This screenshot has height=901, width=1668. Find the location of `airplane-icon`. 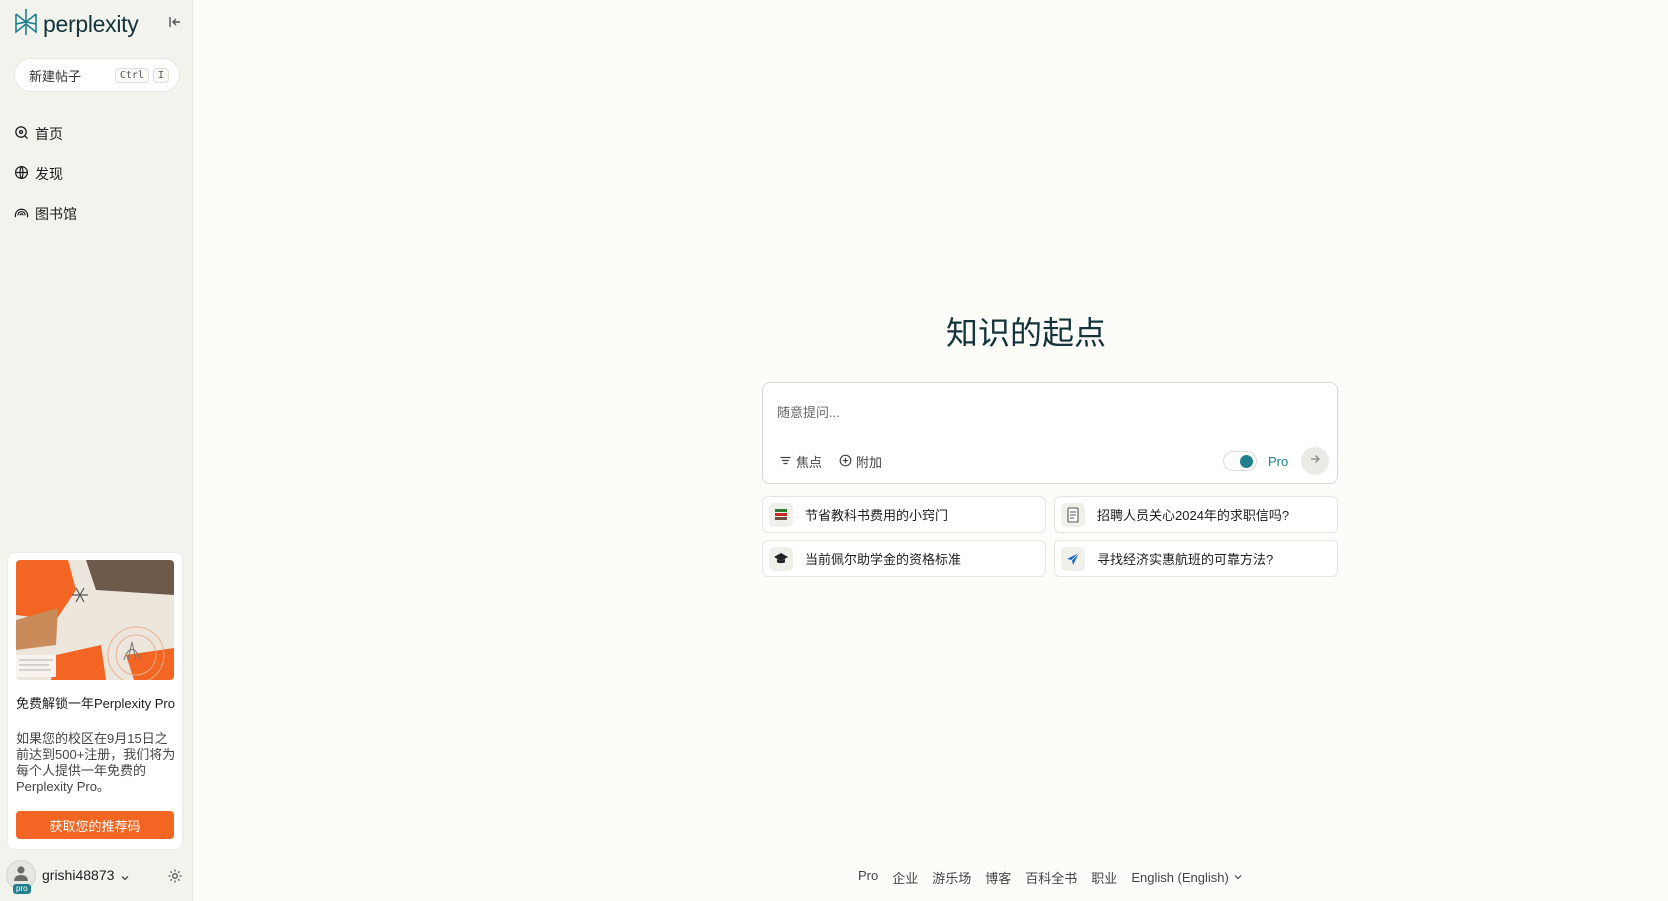

airplane-icon is located at coordinates (1073, 558).